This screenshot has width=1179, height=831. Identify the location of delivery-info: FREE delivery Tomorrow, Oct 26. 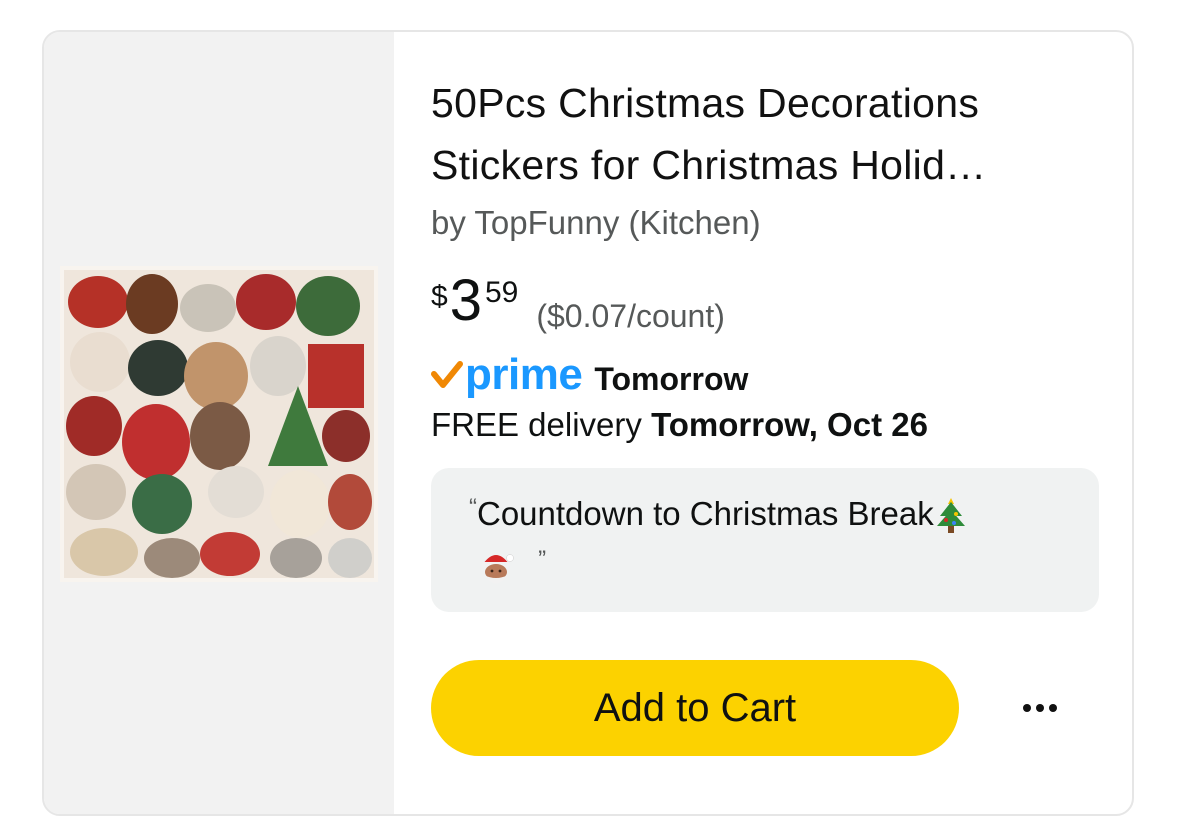
(679, 425).